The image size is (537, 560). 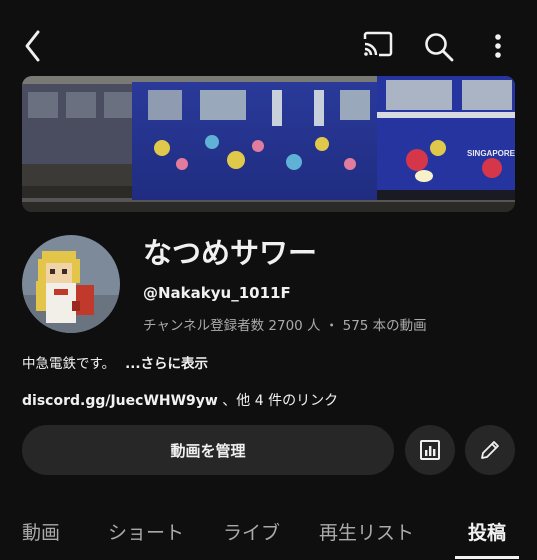 What do you see at coordinates (33, 46) in the screenshot?
I see `back-arrow-icon` at bounding box center [33, 46].